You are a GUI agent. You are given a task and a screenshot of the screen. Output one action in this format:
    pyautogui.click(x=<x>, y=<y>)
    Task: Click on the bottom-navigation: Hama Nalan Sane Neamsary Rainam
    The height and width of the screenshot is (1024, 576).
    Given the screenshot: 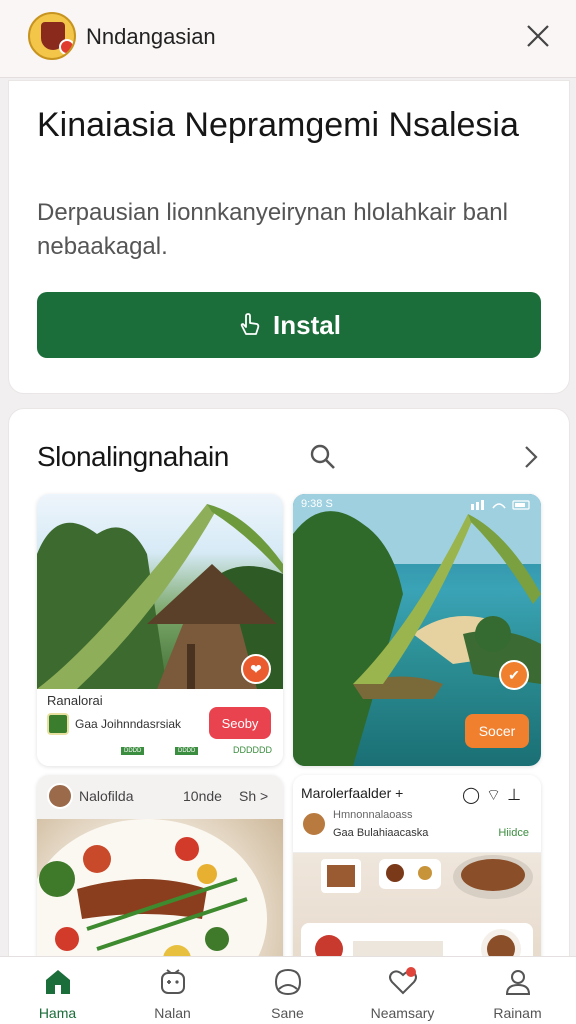 What is the action you would take?
    pyautogui.click(x=288, y=990)
    